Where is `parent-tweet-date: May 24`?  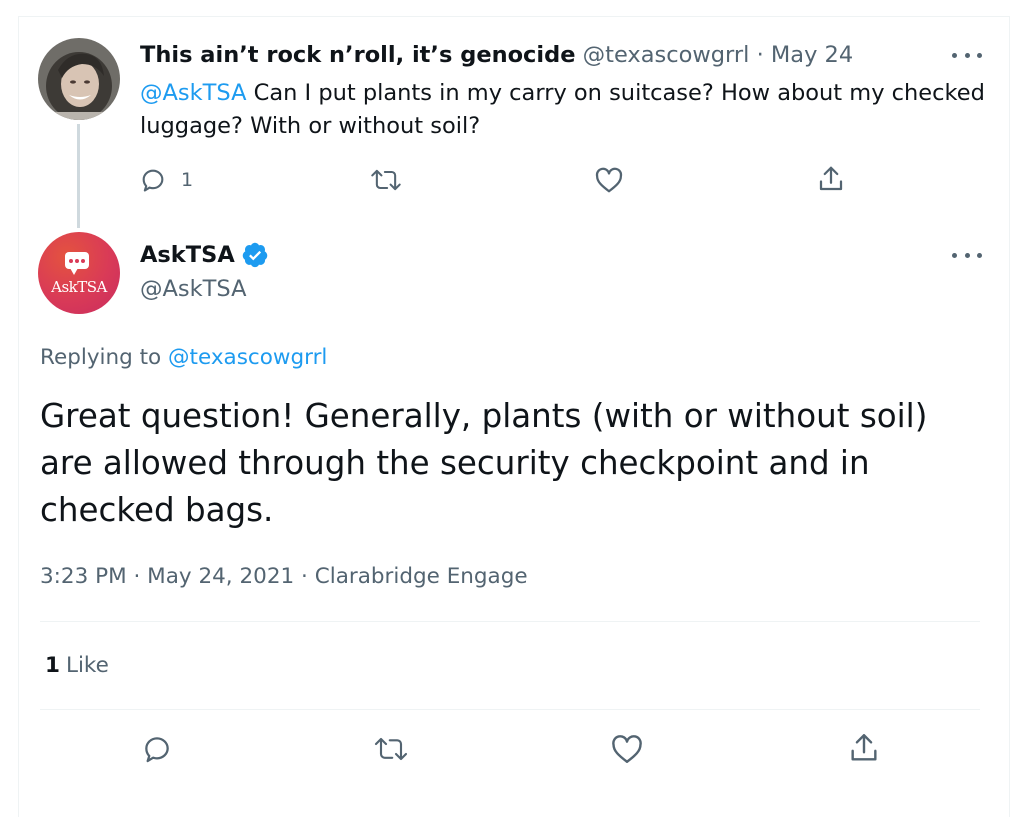
parent-tweet-date: May 24 is located at coordinates (812, 55).